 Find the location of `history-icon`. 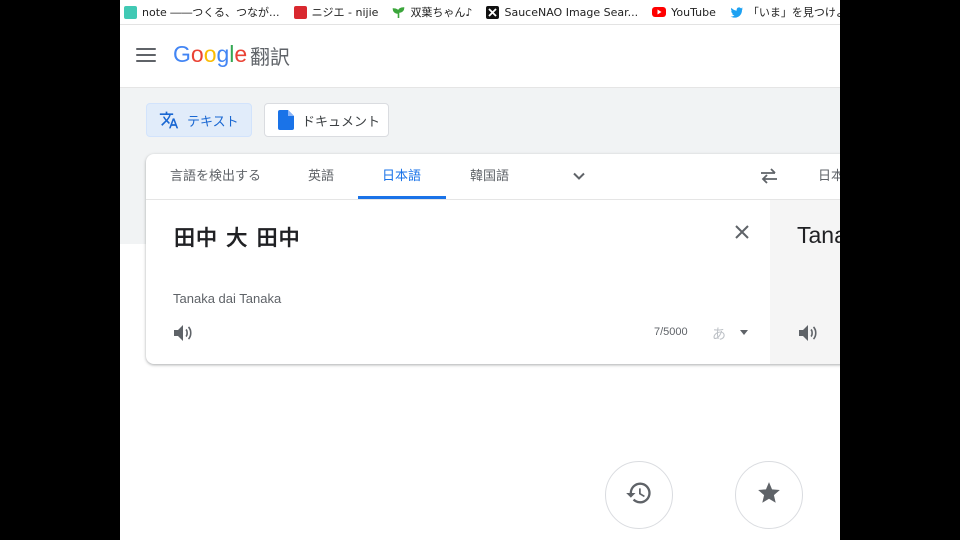

history-icon is located at coordinates (639, 495).